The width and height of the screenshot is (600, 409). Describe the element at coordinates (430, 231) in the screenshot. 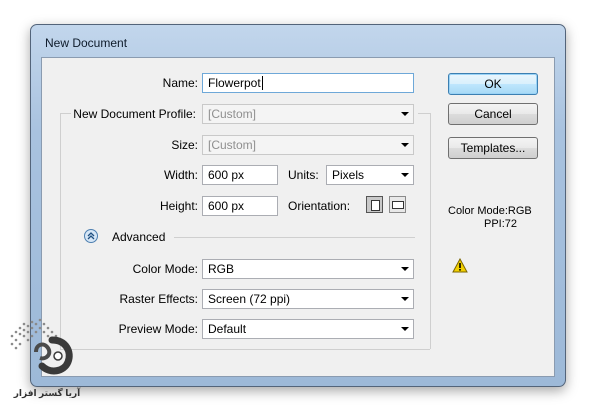

I see `profile-group-right` at that location.